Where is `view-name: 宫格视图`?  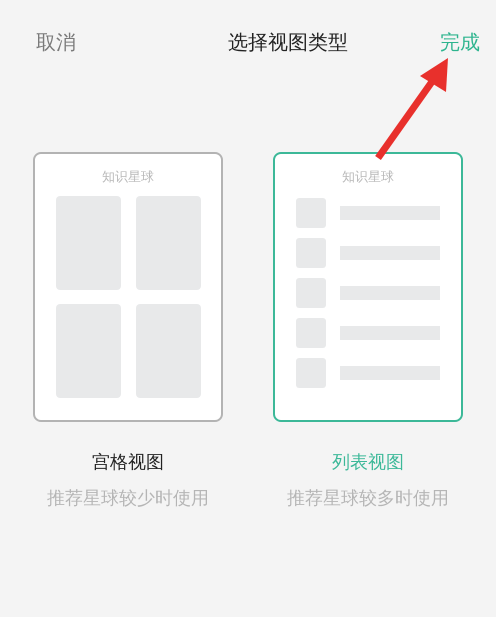
view-name: 宫格视图 is located at coordinates (128, 462).